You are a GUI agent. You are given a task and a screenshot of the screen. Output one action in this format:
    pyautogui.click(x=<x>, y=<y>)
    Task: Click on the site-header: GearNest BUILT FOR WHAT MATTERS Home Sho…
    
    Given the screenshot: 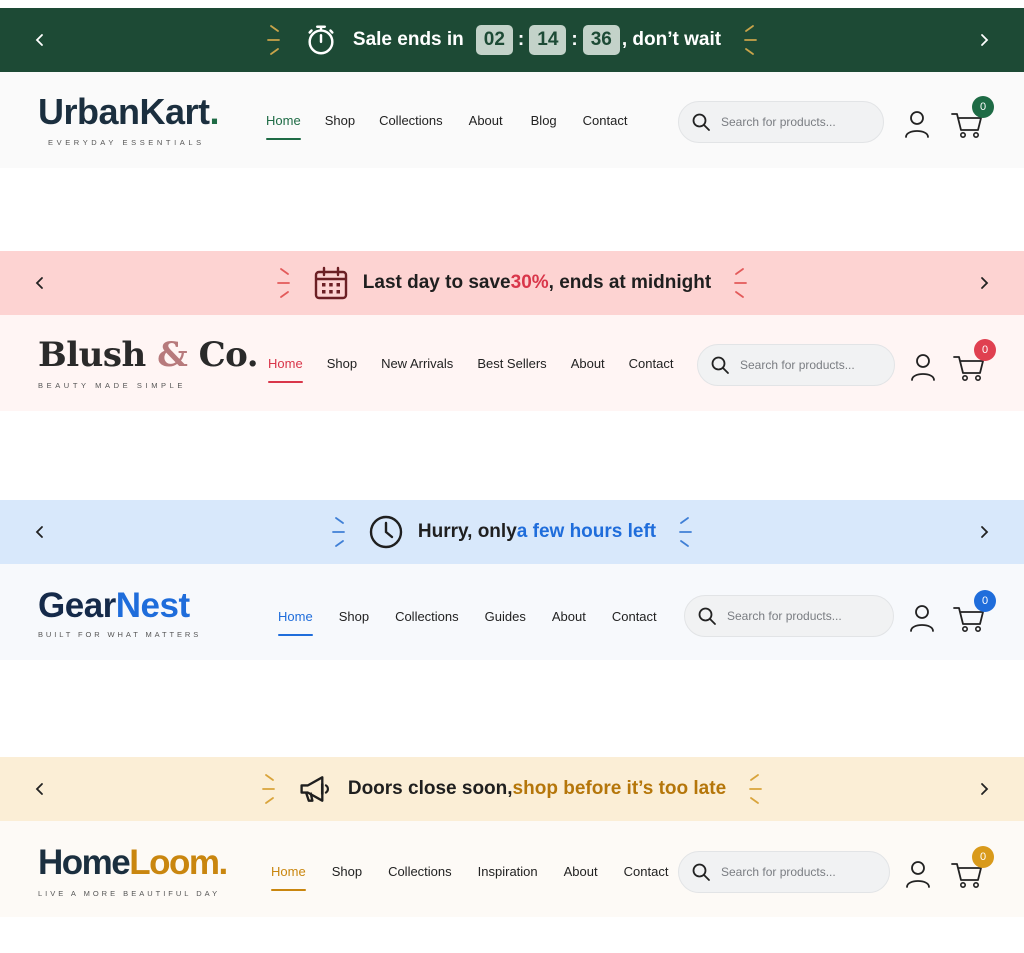 What is the action you would take?
    pyautogui.click(x=512, y=612)
    